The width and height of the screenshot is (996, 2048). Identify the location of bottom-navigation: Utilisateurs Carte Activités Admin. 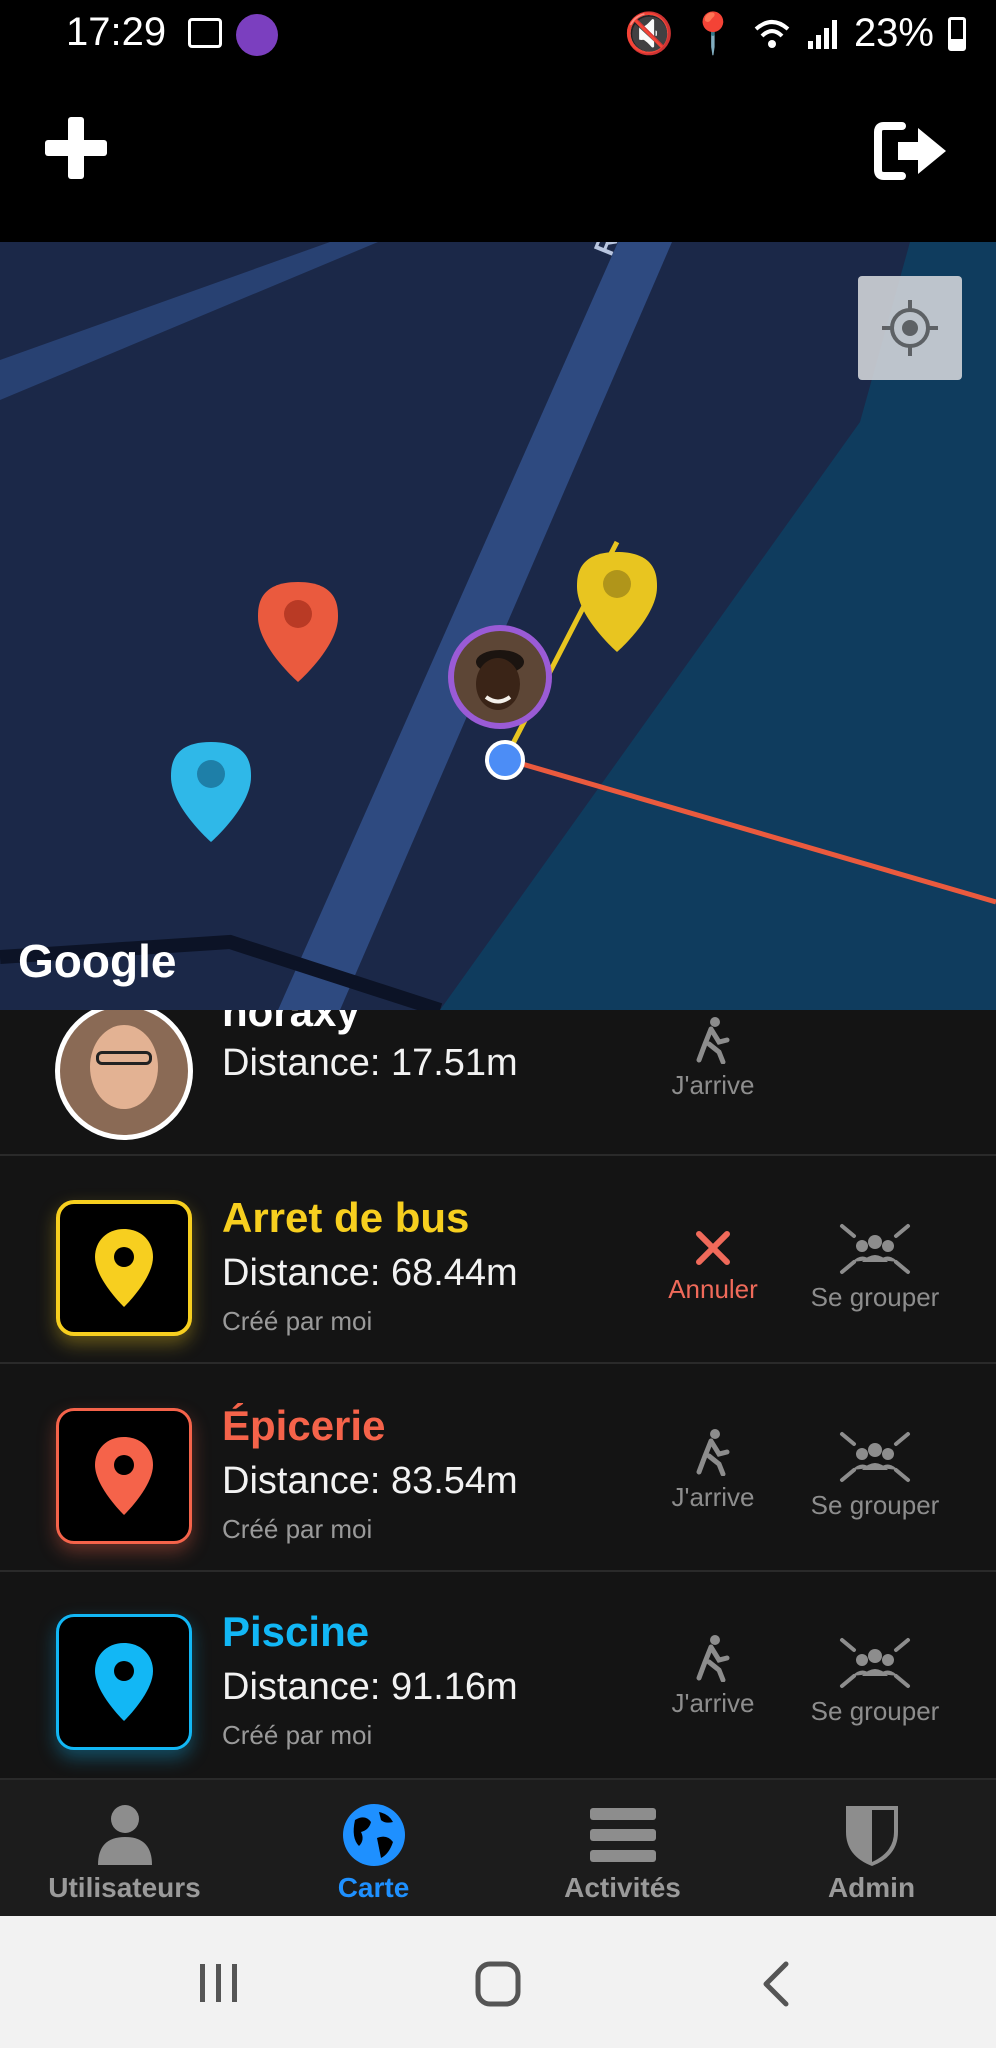
(498, 1848).